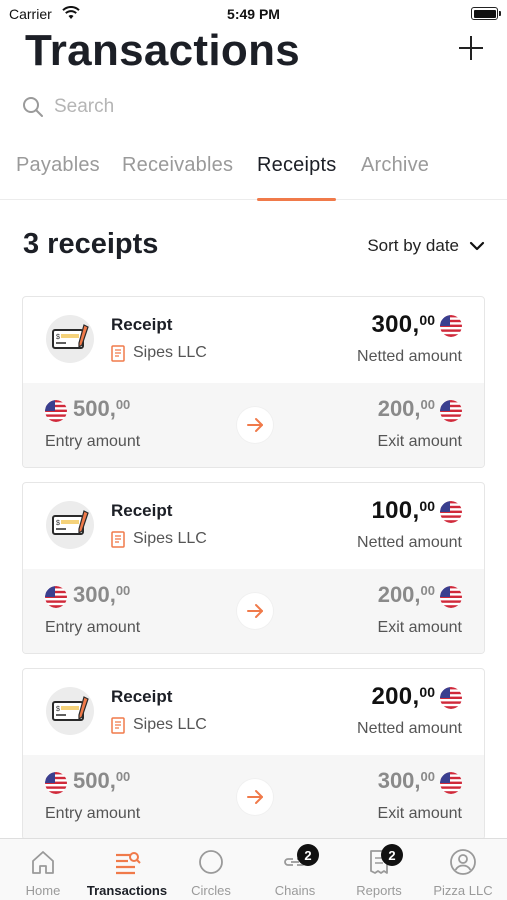  What do you see at coordinates (177, 177) in the screenshot?
I see `tab-receivables: Receivables` at bounding box center [177, 177].